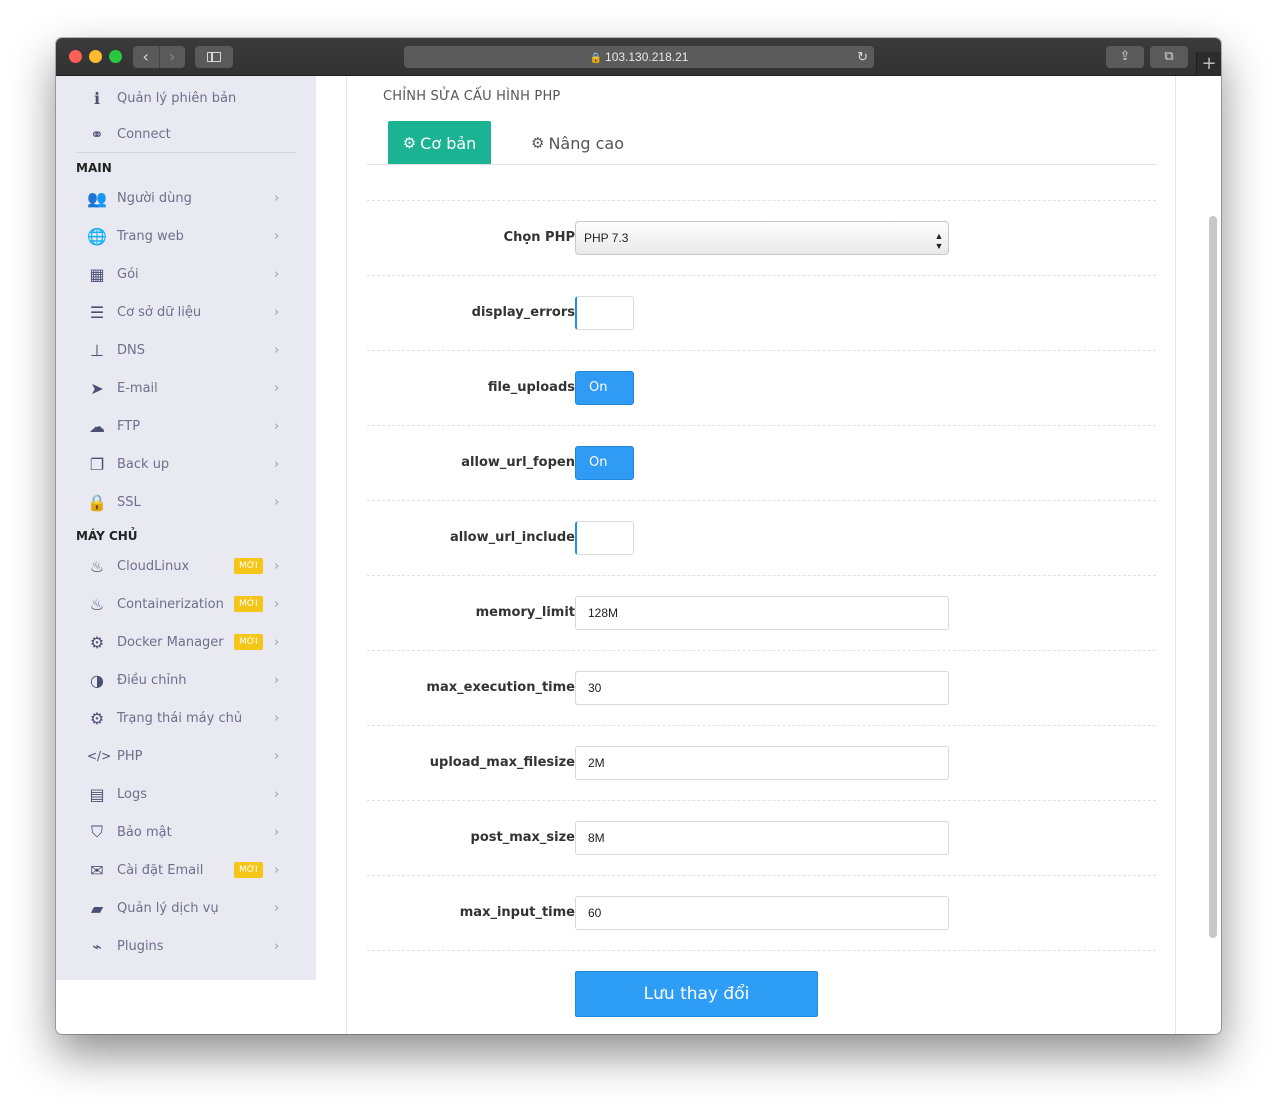 The height and width of the screenshot is (1108, 1277). Describe the element at coordinates (696, 994) in the screenshot. I see `save-button: Lưu thay đổi` at that location.